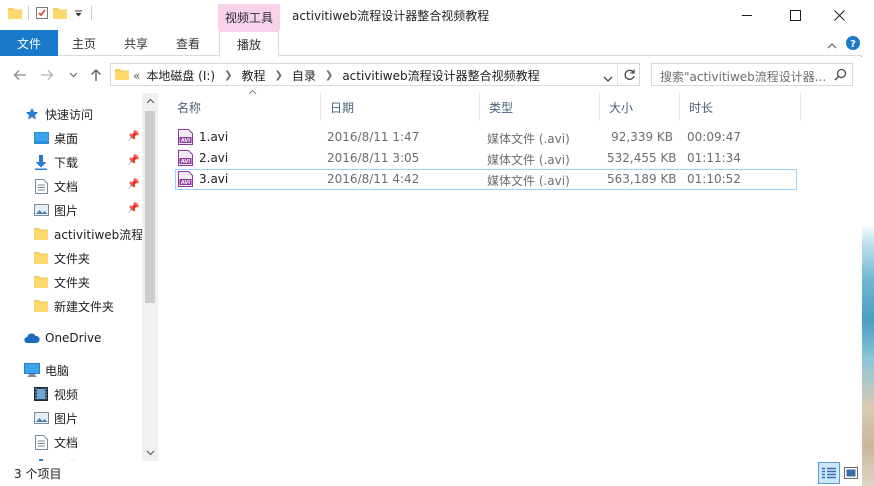  What do you see at coordinates (41, 210) in the screenshot?
I see `picture-icon` at bounding box center [41, 210].